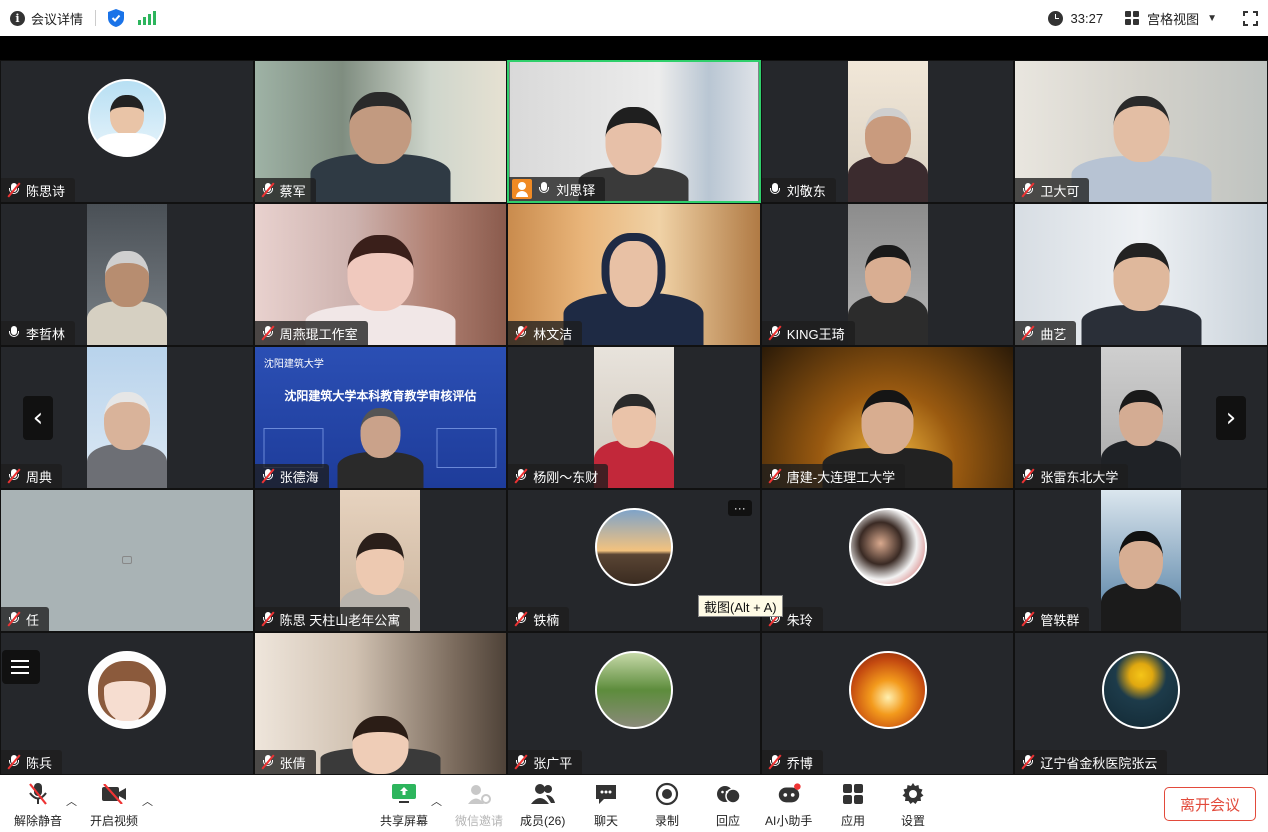 This screenshot has width=1268, height=832. I want to click on view-mode-selector: 宫格视图, so click(1173, 18).